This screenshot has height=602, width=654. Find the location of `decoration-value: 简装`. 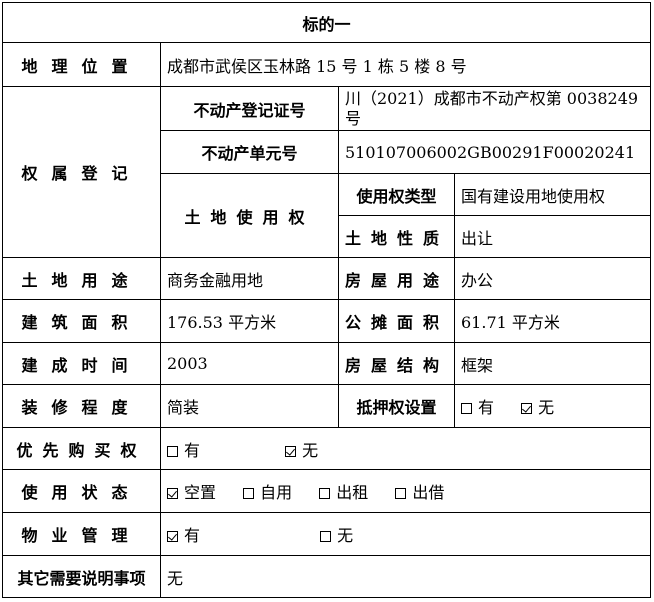

decoration-value: 简装 is located at coordinates (249, 406).